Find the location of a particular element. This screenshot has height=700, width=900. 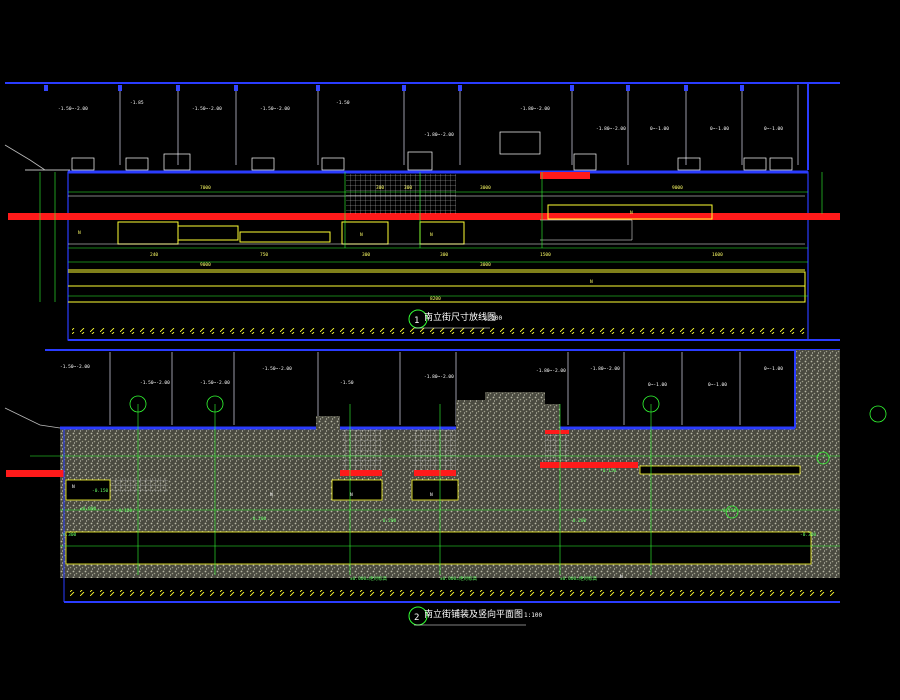

building-columns is located at coordinates (459, 125).